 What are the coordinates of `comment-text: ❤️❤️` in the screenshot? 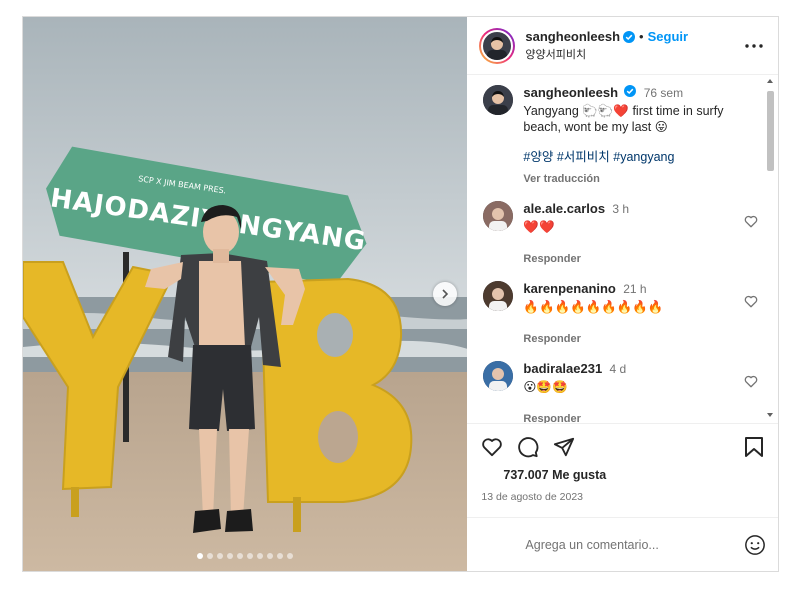 It's located at (539, 227).